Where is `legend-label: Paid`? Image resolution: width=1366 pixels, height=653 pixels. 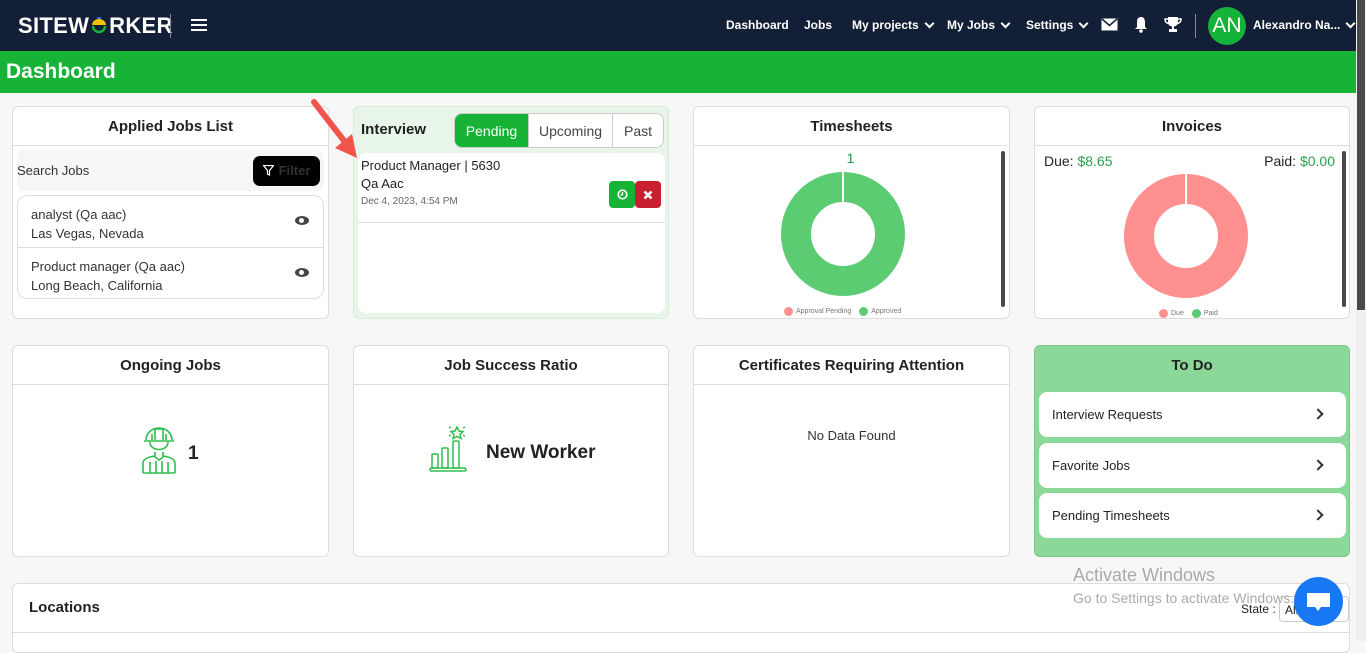
legend-label: Paid is located at coordinates (1211, 313).